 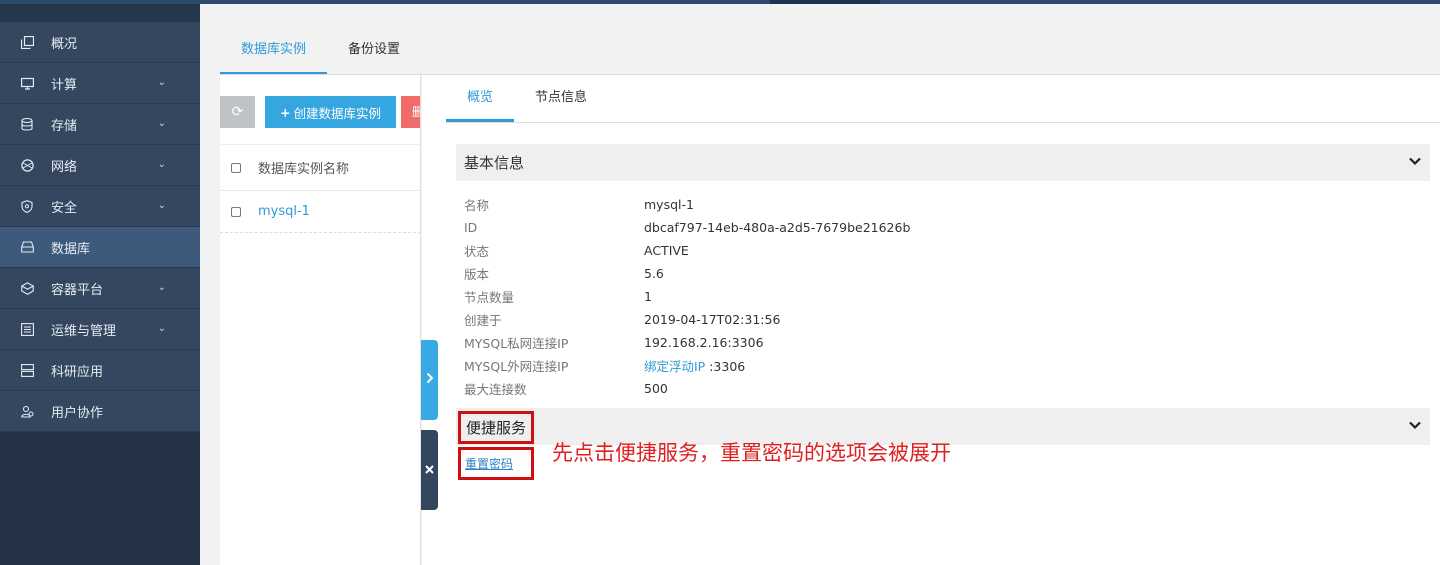 What do you see at coordinates (704, 342) in the screenshot?
I see `info-value: 192.168.2.16:3306` at bounding box center [704, 342].